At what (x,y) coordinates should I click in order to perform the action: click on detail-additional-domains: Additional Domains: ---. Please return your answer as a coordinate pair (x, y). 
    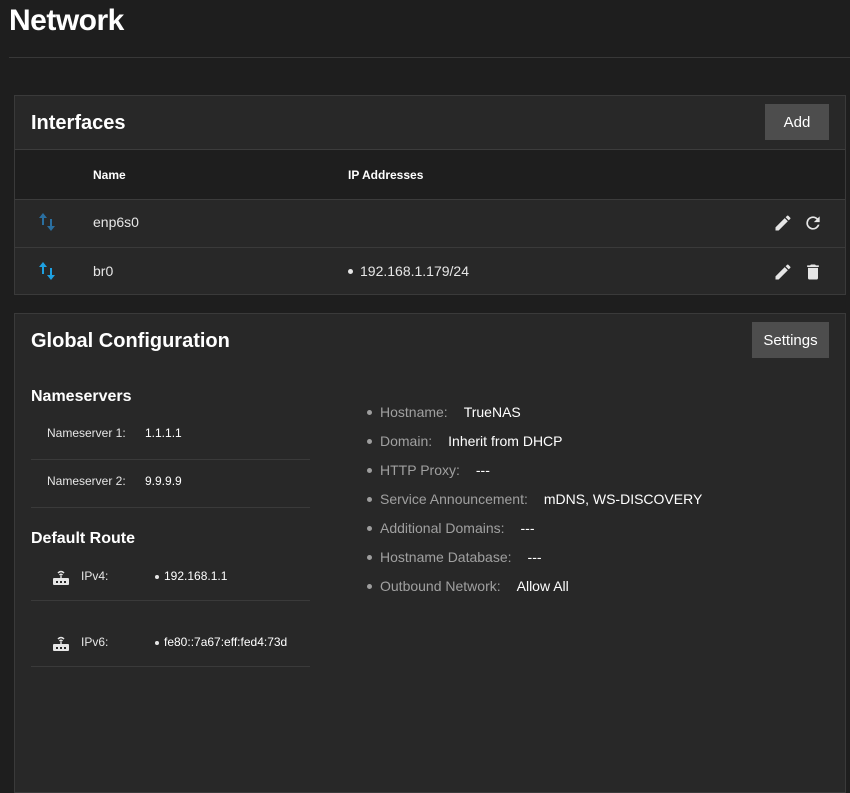
    Looking at the image, I should click on (451, 529).